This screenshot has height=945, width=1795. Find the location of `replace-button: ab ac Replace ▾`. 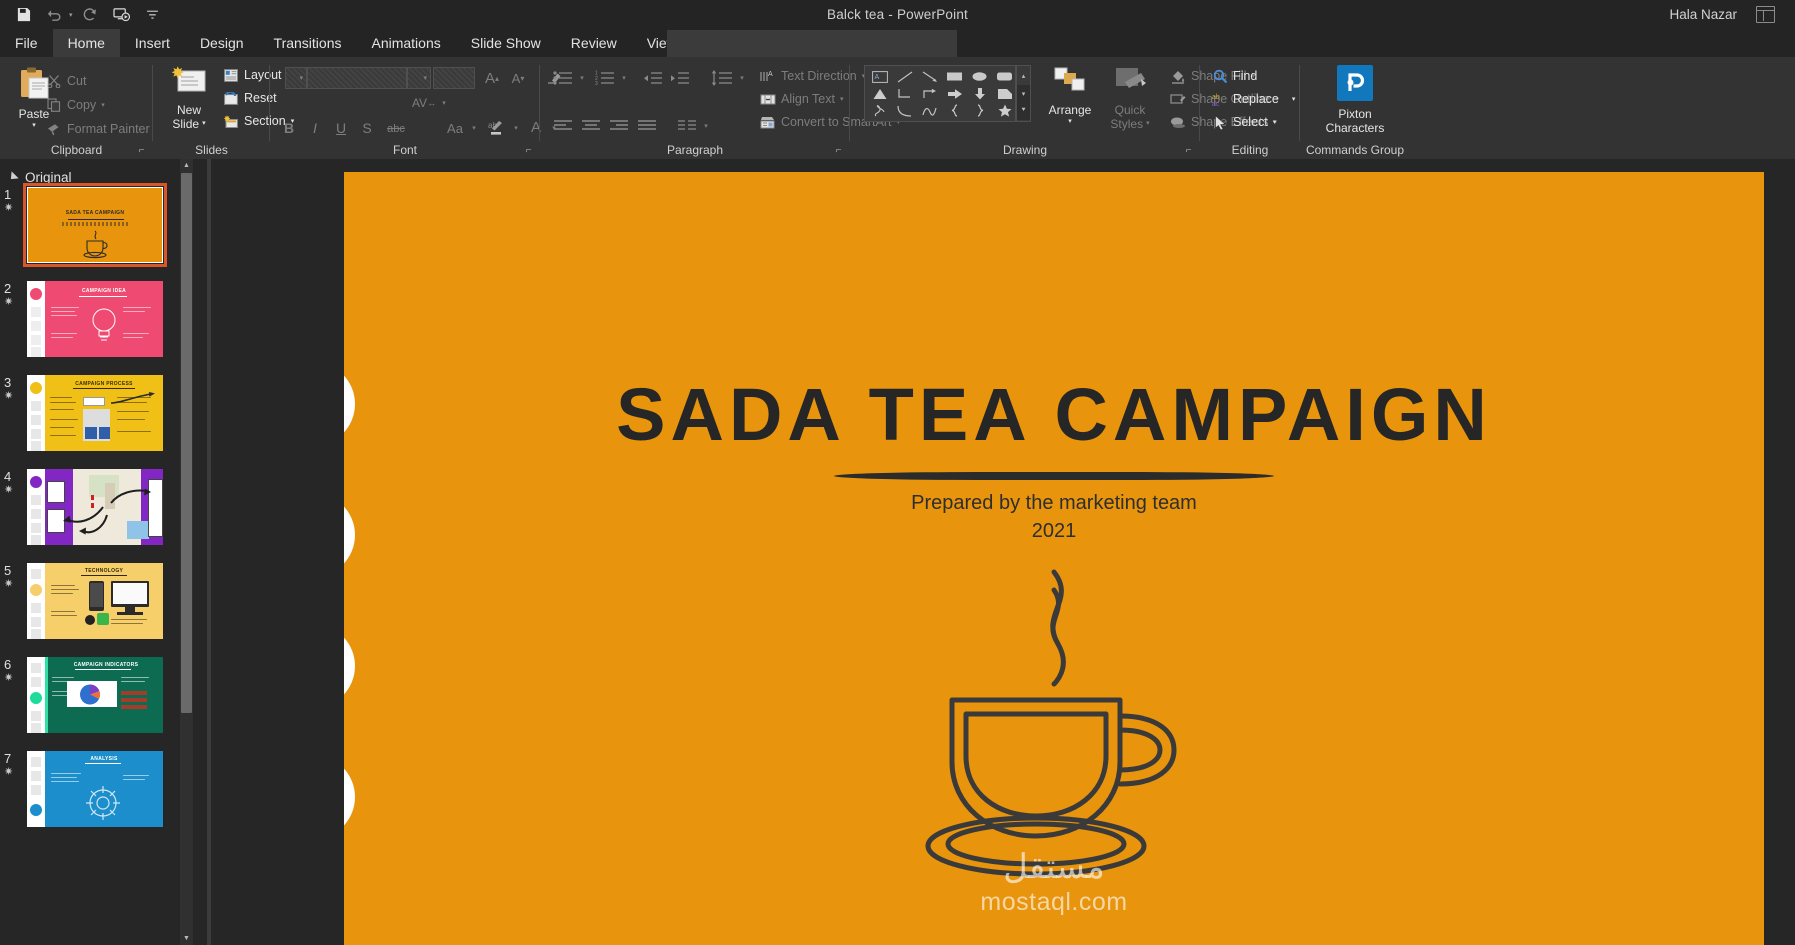

replace-button: ab ac Replace ▾ is located at coordinates (1253, 99).